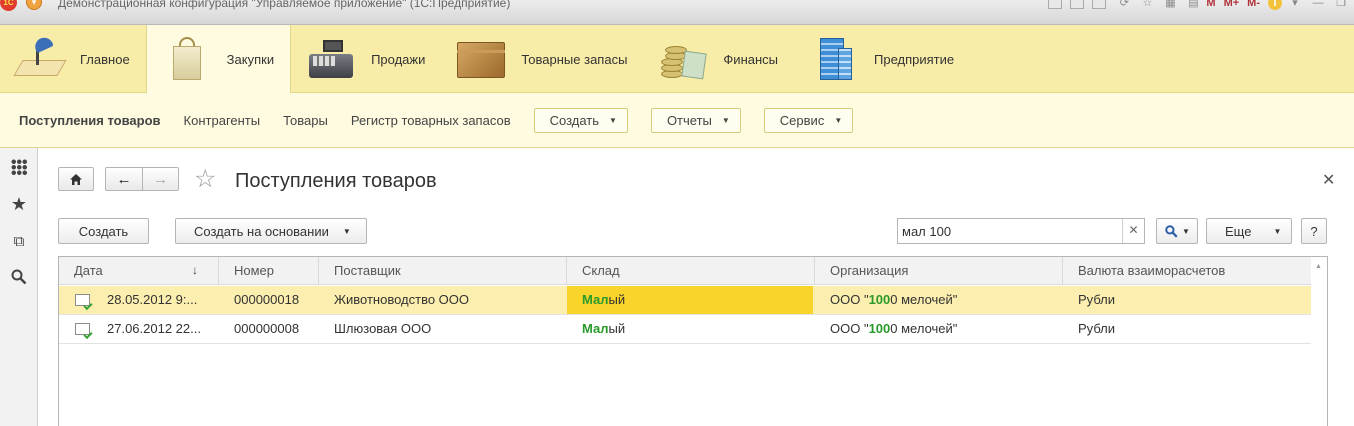 The height and width of the screenshot is (426, 1354). What do you see at coordinates (1318, 266) in the screenshot?
I see `scroll-up-icon: ▲` at bounding box center [1318, 266].